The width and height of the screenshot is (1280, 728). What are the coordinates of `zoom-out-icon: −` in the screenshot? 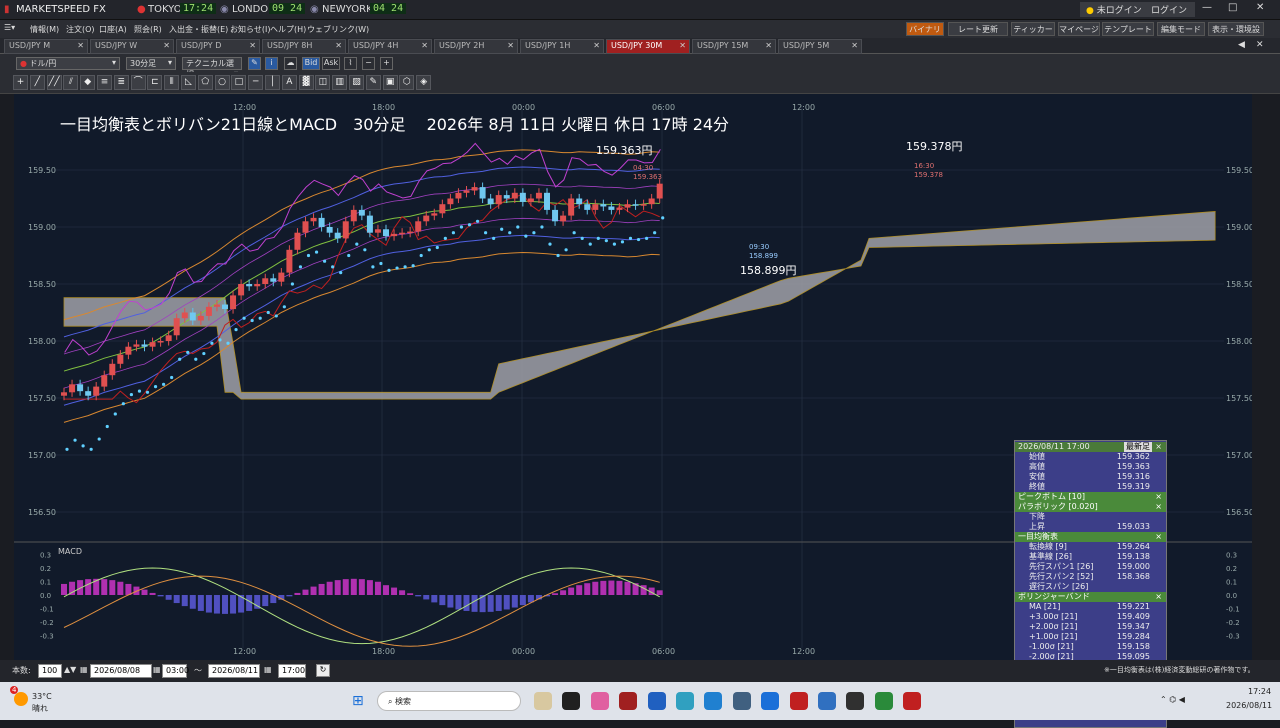 It's located at (368, 63).